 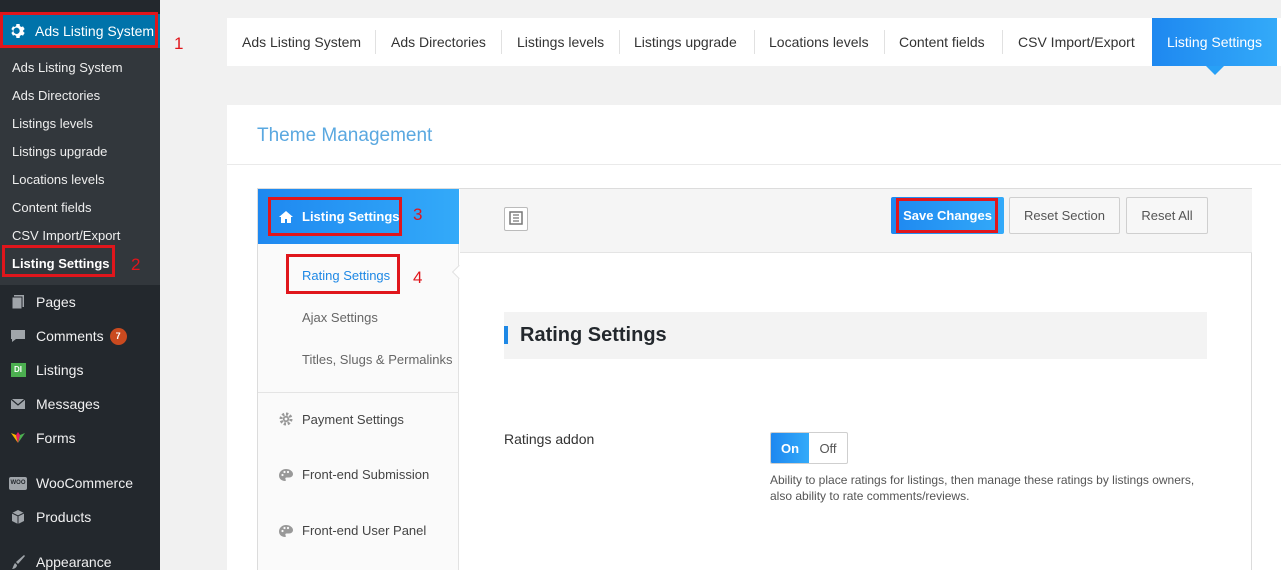 I want to click on section-title: Rating Settings, so click(x=593, y=335).